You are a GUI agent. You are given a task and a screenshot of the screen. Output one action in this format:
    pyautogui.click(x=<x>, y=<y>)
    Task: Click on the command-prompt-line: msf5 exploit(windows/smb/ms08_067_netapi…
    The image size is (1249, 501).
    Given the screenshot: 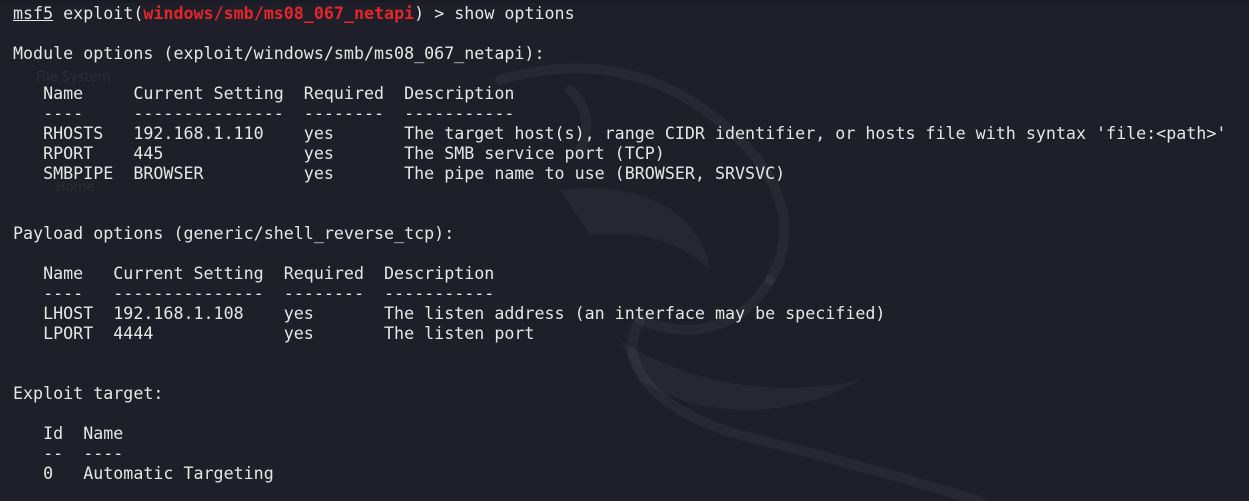 What is the action you would take?
    pyautogui.click(x=619, y=14)
    